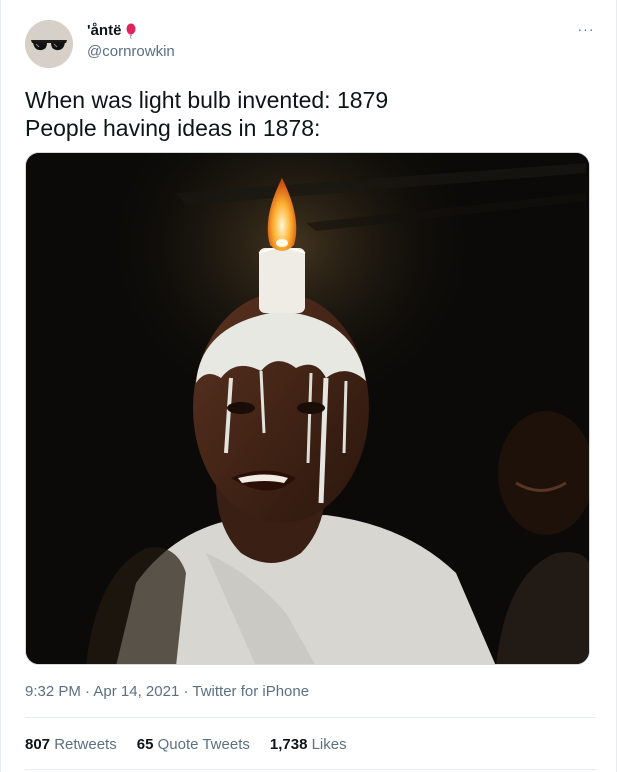 Image resolution: width=617 pixels, height=772 pixels. Describe the element at coordinates (327, 744) in the screenshot. I see `likes-label: Likes` at that location.